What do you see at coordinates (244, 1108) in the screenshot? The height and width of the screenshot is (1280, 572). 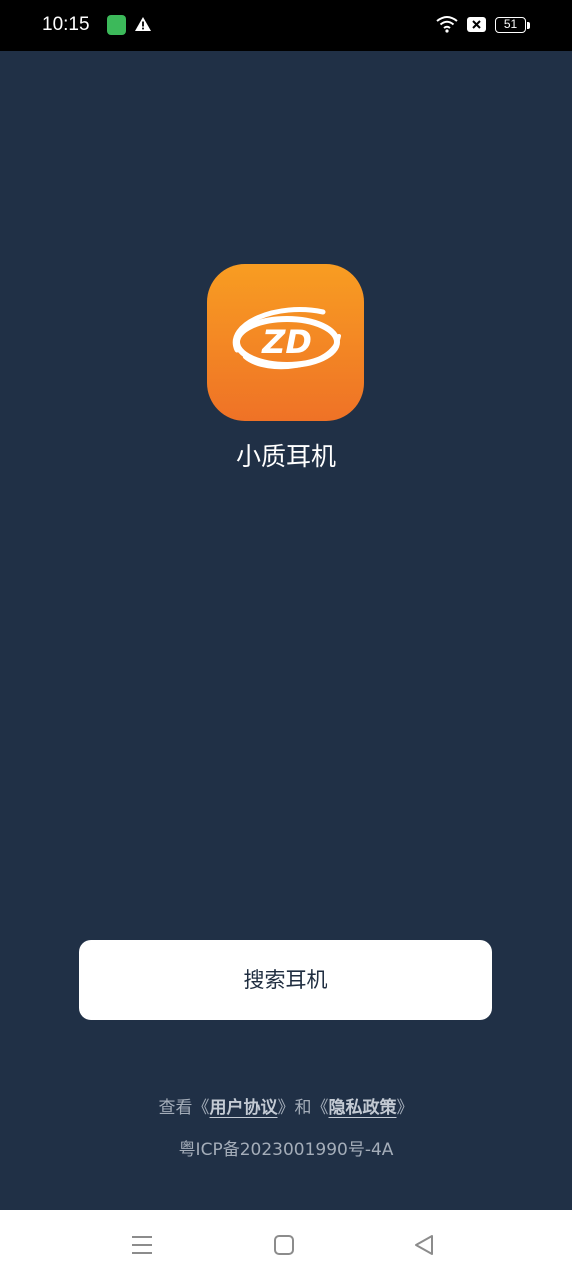 I see `user-agreement-link: 用户协议` at bounding box center [244, 1108].